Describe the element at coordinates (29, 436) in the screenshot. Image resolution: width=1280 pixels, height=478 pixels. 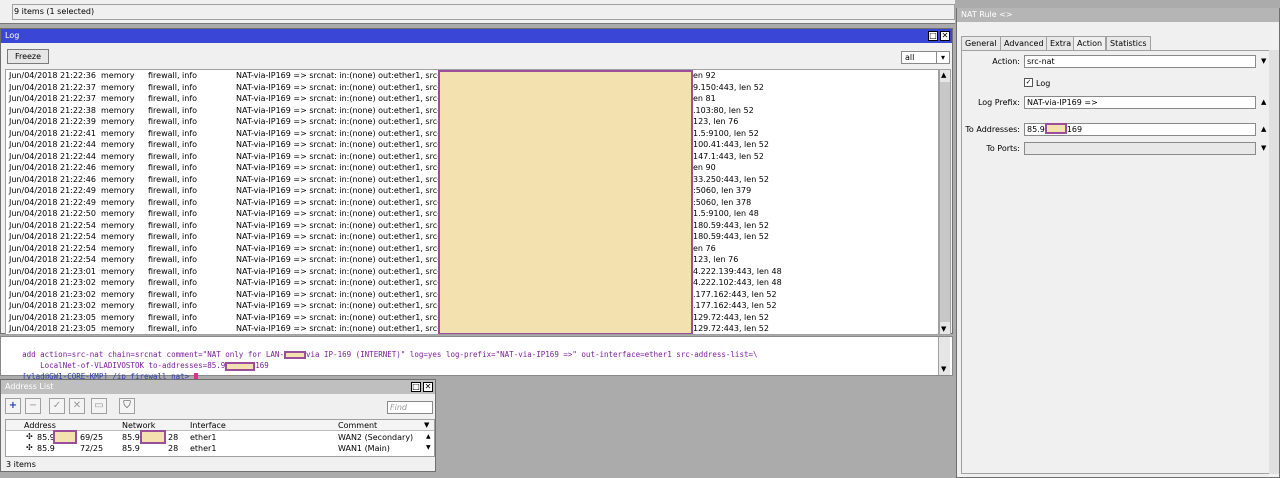
I see `address-icon: ✣` at that location.